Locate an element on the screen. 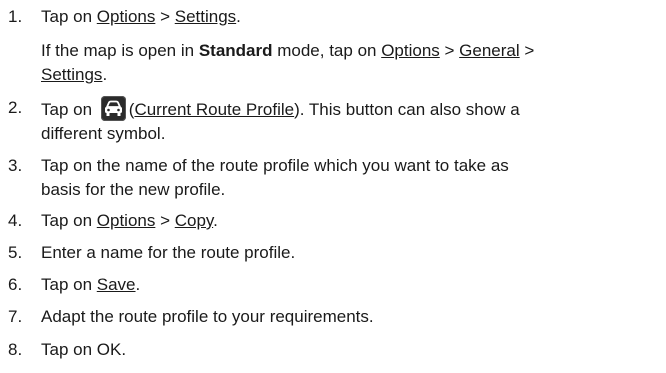 This screenshot has width=666, height=373. step-text: Tap on Options > Settings. is located at coordinates (141, 16).